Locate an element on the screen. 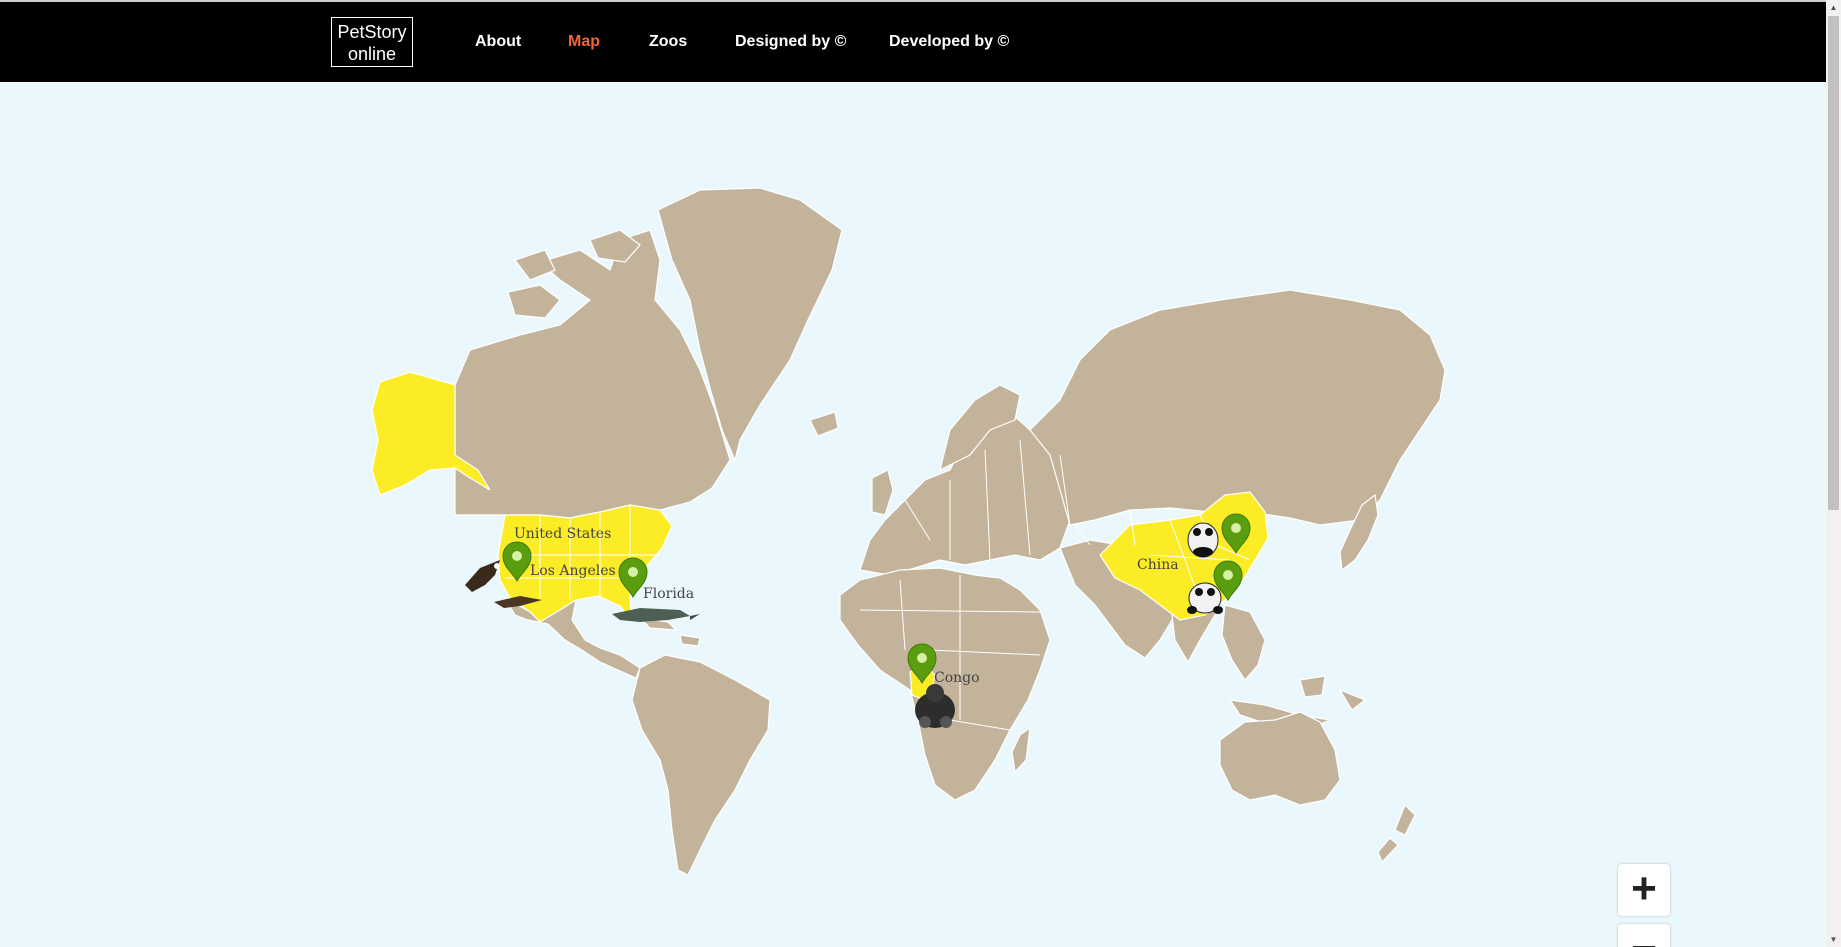 The image size is (1841, 947). brand-line-1: PetStory is located at coordinates (372, 32).